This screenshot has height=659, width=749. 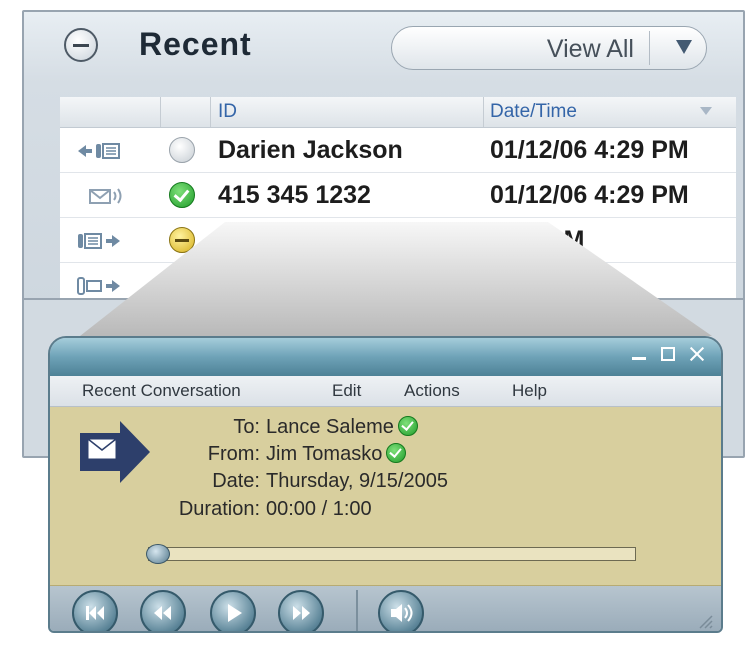 I want to click on playback-progress-track, so click(x=392, y=554).